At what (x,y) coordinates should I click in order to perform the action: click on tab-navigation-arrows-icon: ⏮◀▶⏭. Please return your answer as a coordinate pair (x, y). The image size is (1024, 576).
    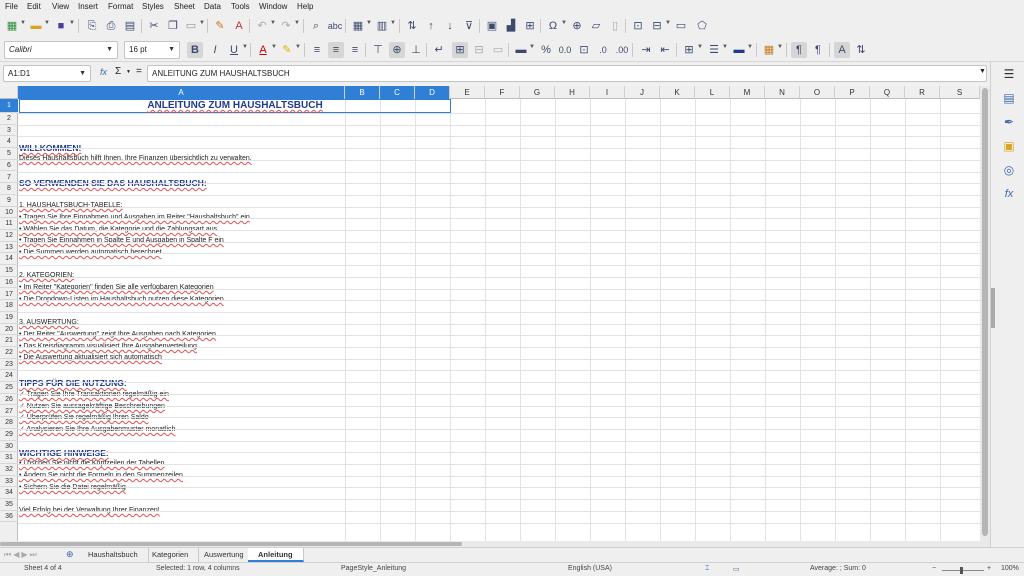
    Looking at the image, I should click on (21, 555).